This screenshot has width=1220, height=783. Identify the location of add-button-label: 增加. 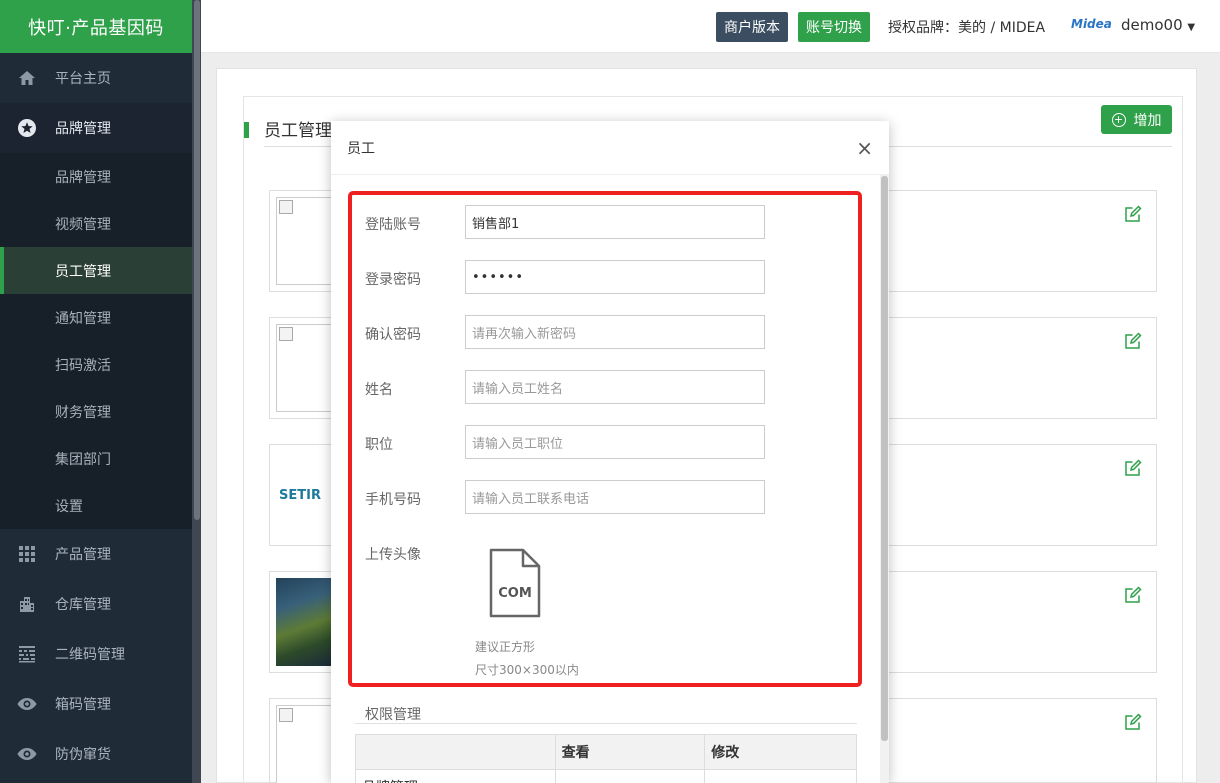
(1147, 120).